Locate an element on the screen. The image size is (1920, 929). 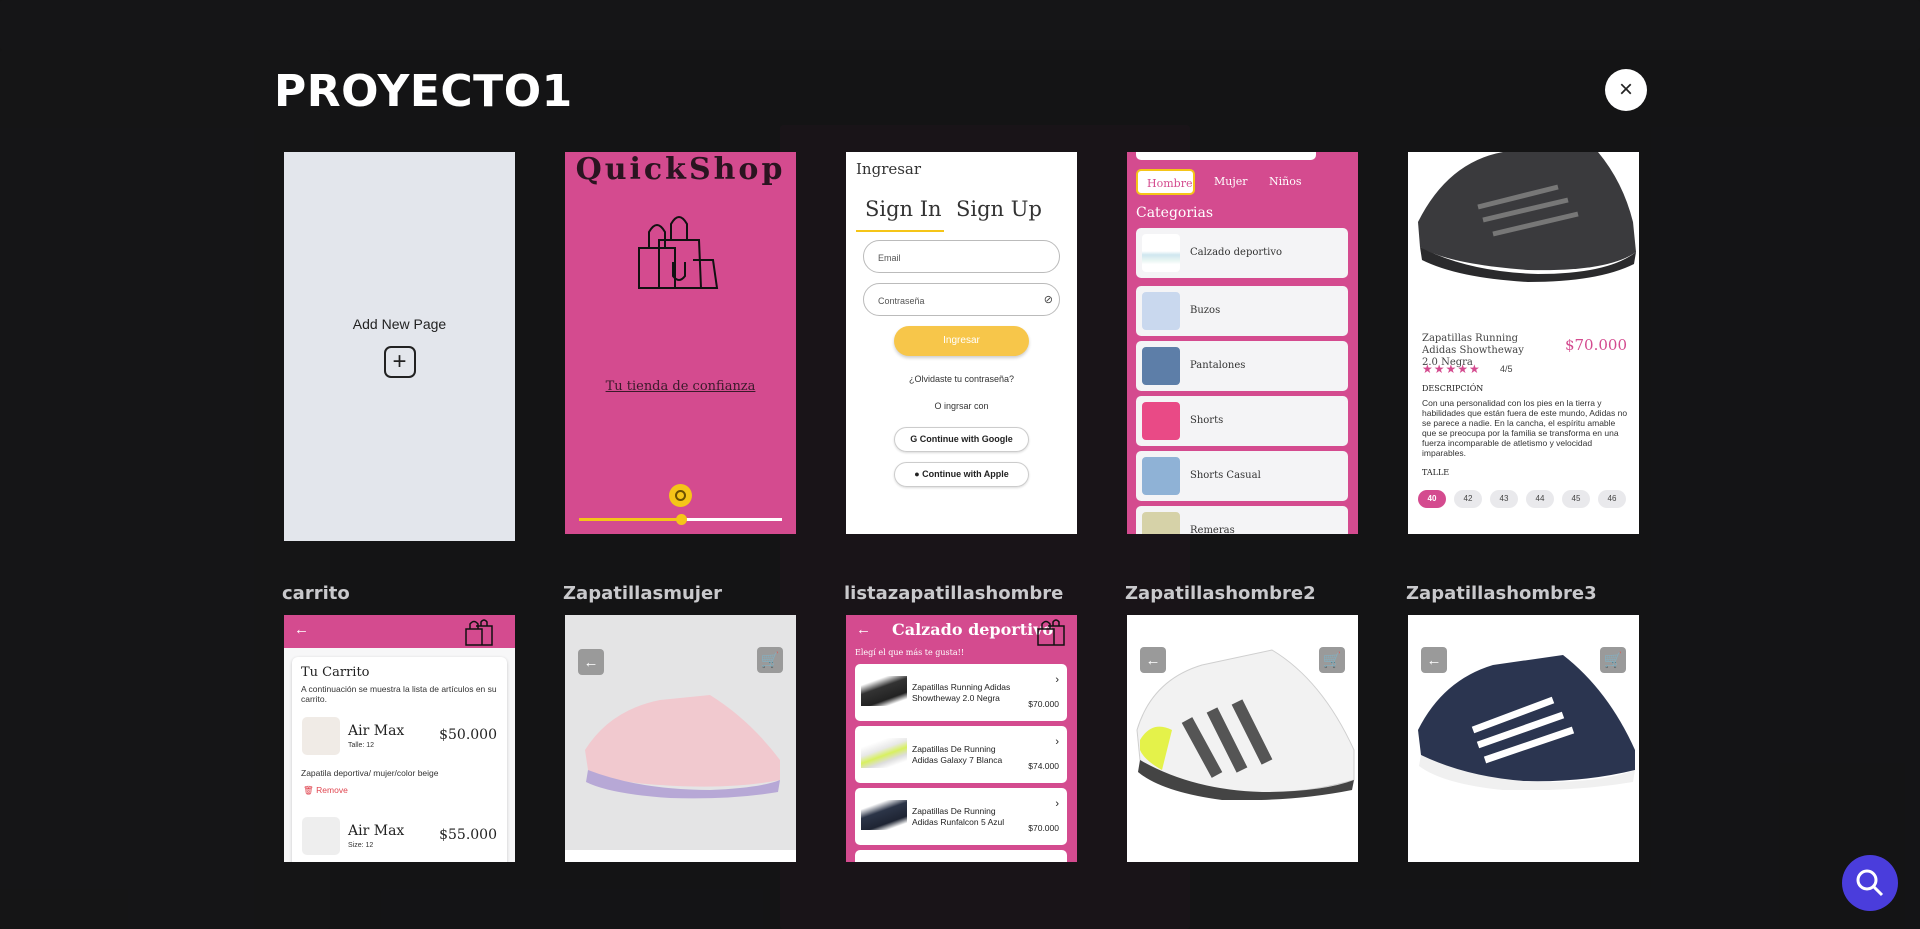
slider-knob is located at coordinates (681, 519).